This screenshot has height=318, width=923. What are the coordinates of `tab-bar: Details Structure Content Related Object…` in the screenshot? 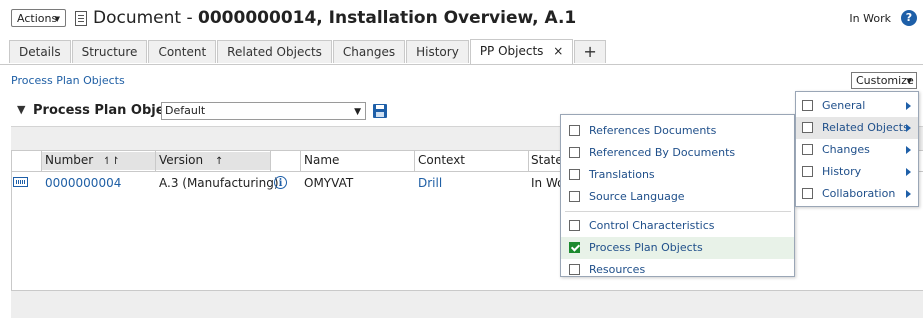 It's located at (308, 51).